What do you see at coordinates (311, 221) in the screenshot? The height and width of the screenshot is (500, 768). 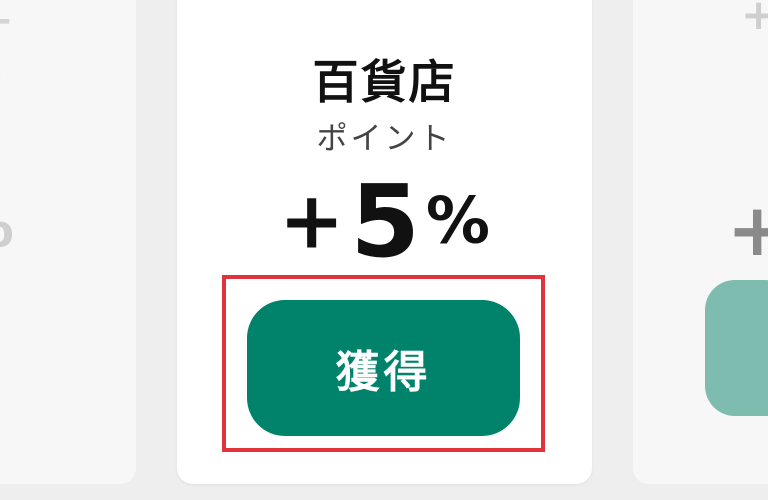 I see `reward-value-sign: +` at bounding box center [311, 221].